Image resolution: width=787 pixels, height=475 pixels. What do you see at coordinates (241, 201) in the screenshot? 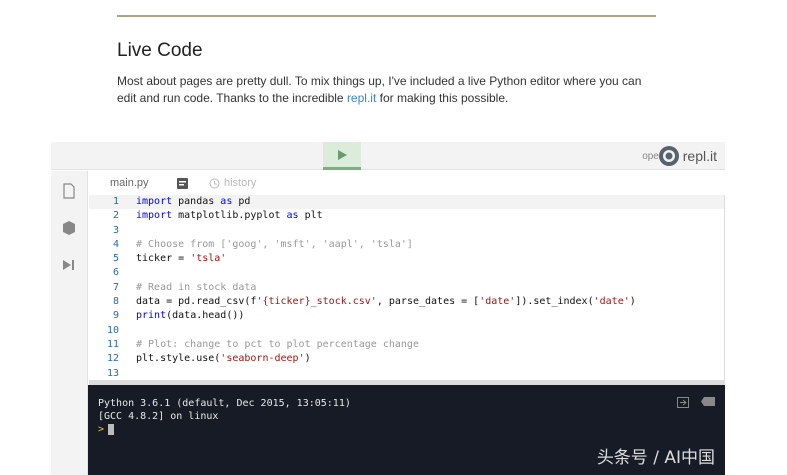
I see `code-token: pd` at bounding box center [241, 201].